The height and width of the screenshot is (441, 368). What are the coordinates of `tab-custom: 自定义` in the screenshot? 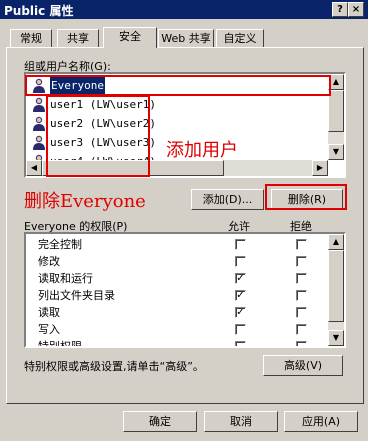 It's located at (240, 38).